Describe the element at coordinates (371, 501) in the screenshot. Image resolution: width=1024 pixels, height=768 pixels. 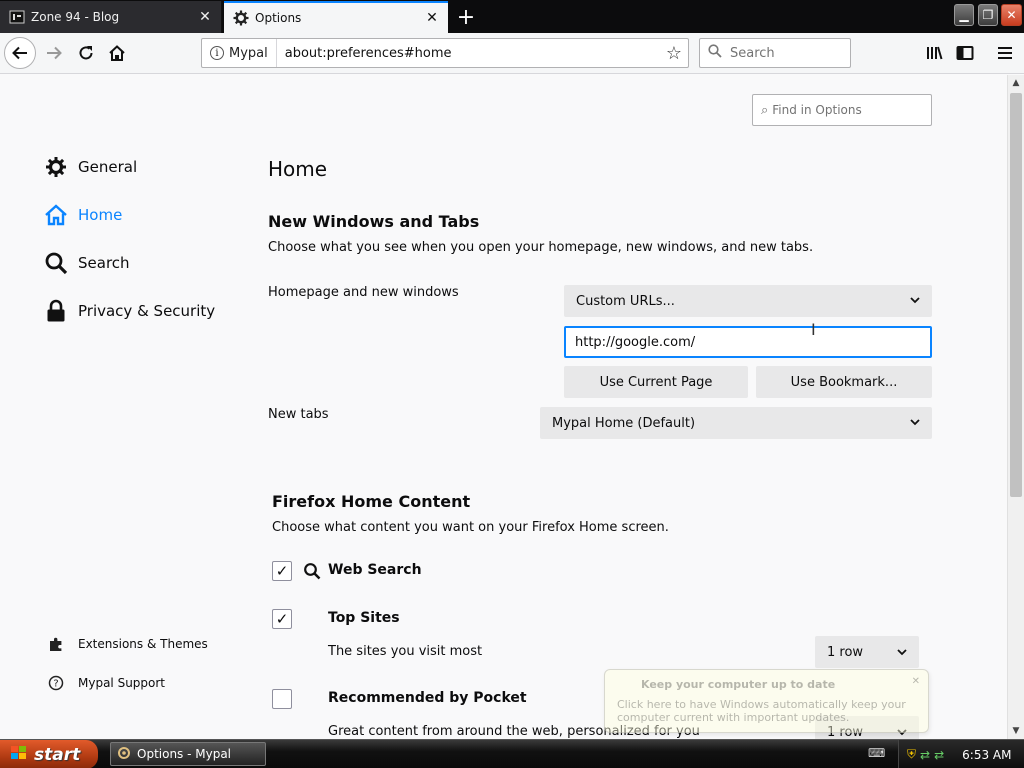
I see `section-title-home-content: Firefox Home Content` at that location.